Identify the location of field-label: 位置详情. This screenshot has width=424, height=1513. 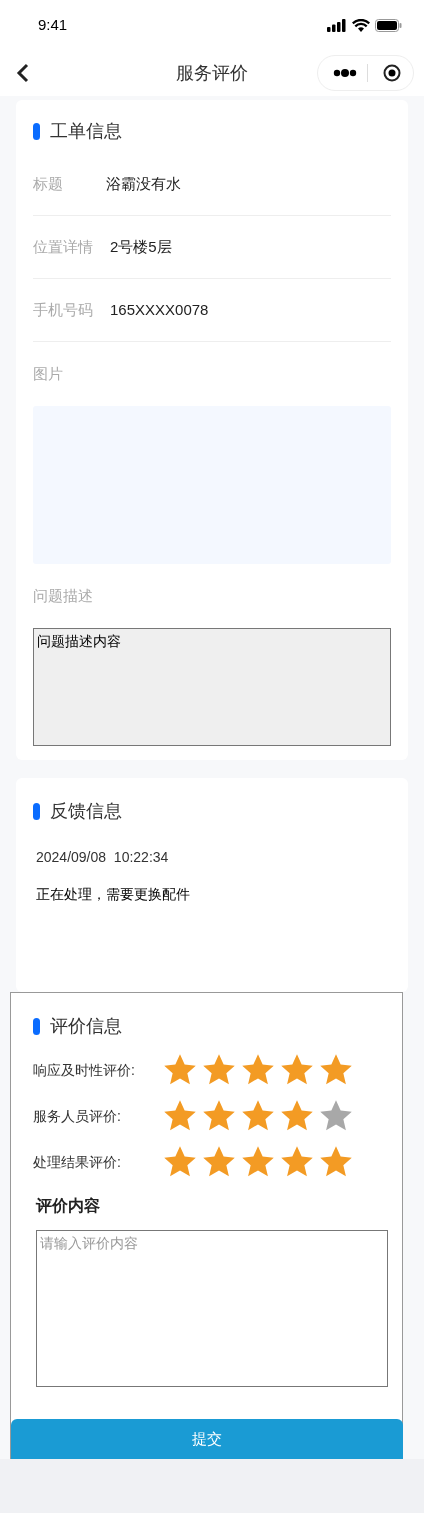
(63, 246).